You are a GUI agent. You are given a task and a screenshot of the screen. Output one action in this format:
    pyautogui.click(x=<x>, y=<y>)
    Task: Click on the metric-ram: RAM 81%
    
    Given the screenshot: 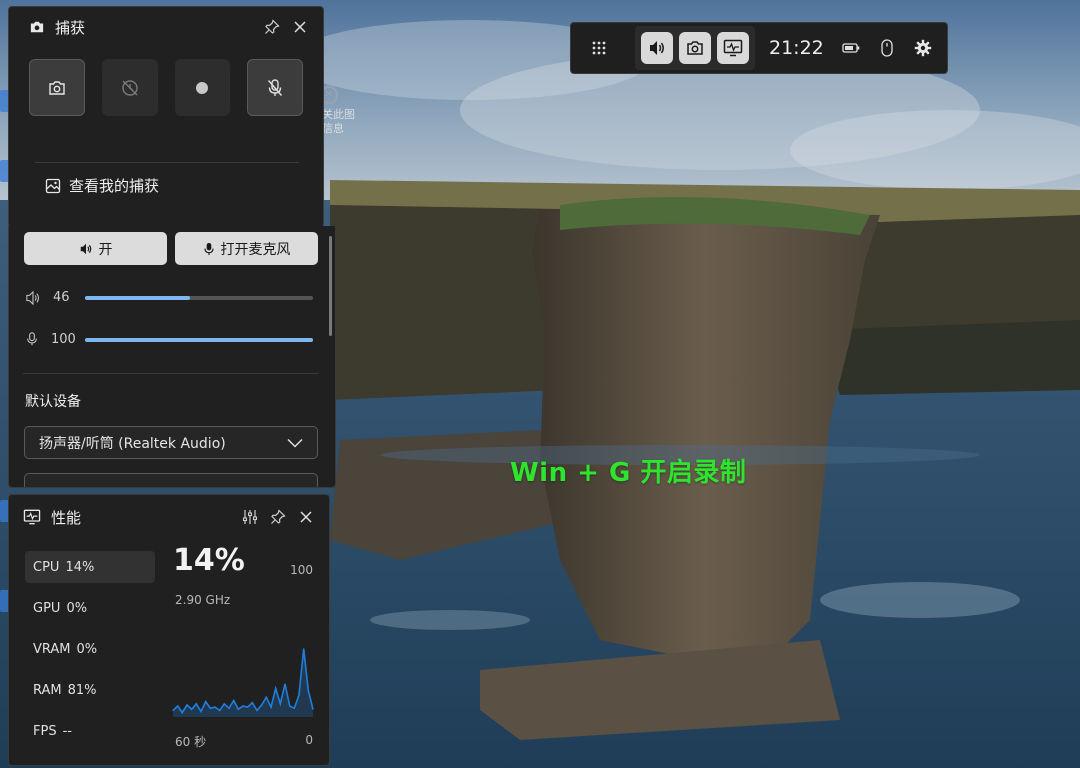 What is the action you would take?
    pyautogui.click(x=90, y=690)
    